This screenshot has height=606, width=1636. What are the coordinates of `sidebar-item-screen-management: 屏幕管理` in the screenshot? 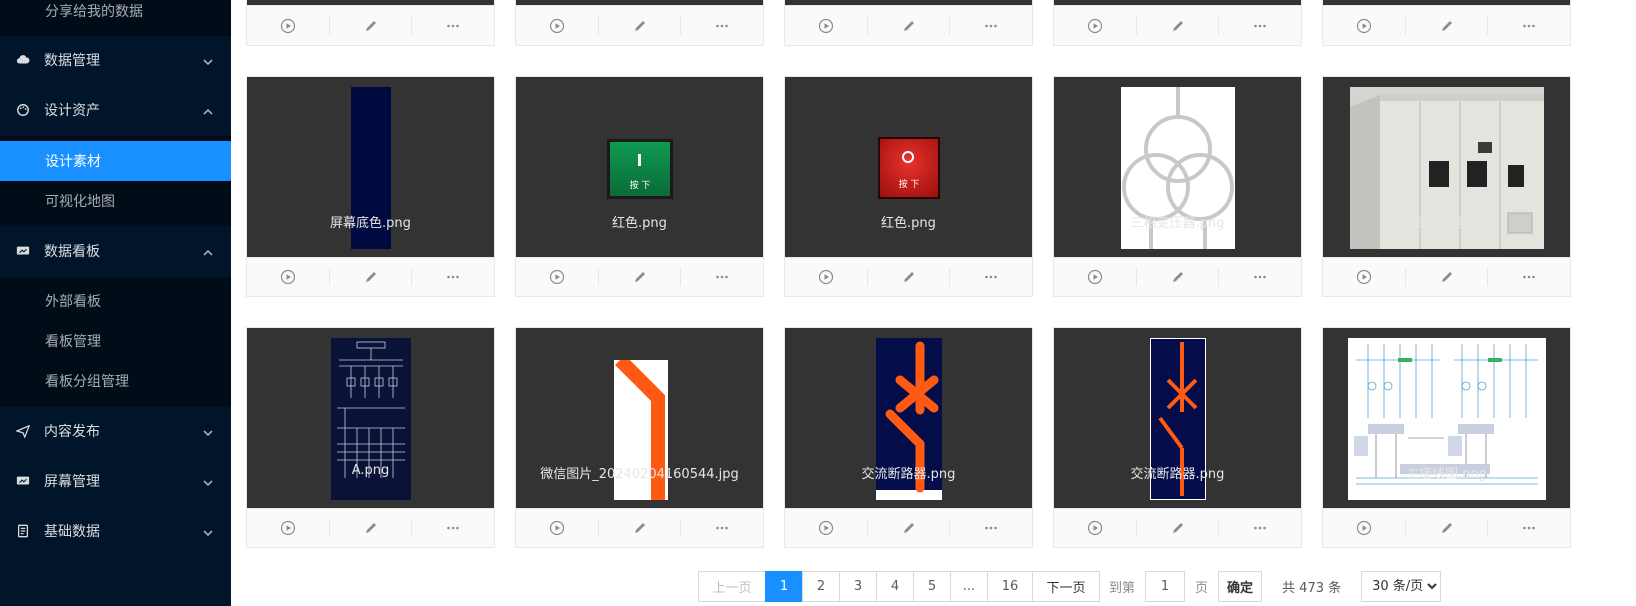 It's located at (115, 481).